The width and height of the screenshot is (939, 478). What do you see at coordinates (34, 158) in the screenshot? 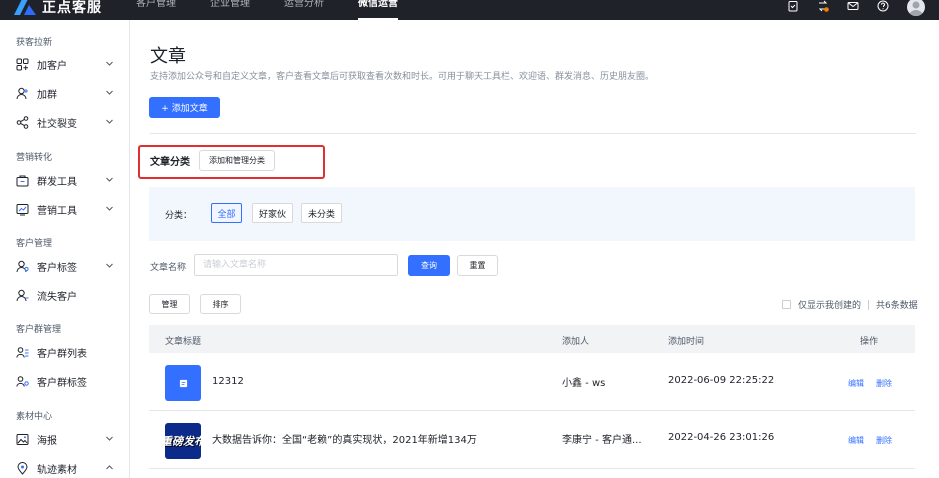
I see `sidebar-group-marketing: 营销转化` at bounding box center [34, 158].